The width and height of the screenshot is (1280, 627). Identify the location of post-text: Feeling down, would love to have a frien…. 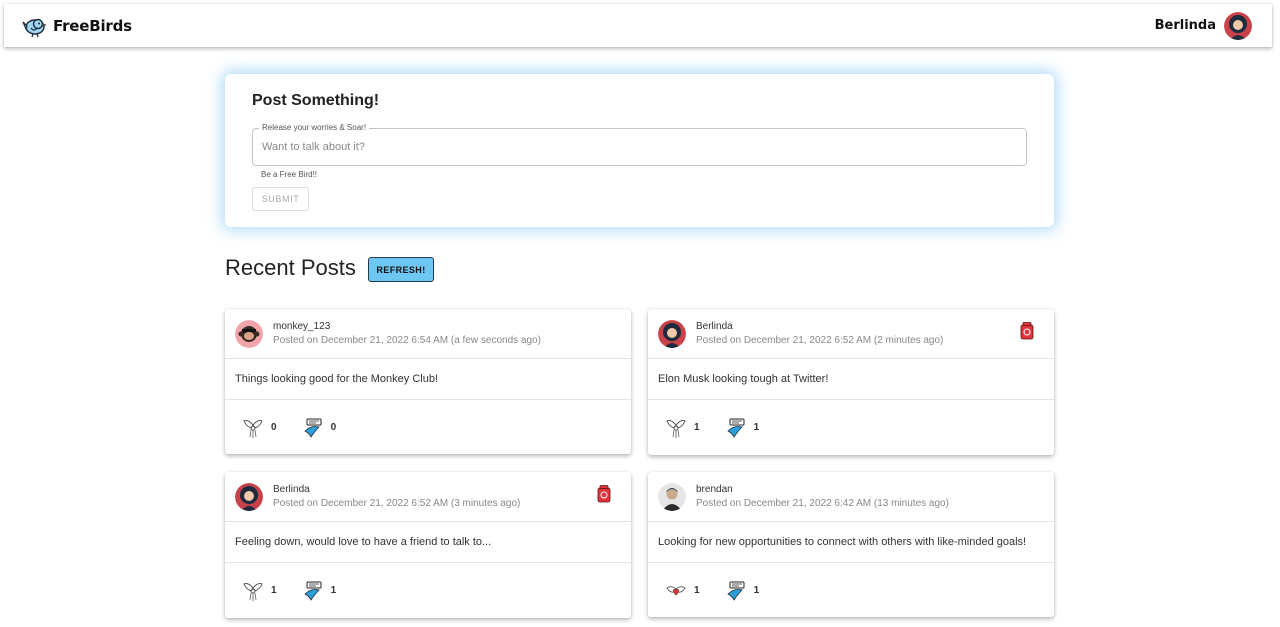
(363, 542).